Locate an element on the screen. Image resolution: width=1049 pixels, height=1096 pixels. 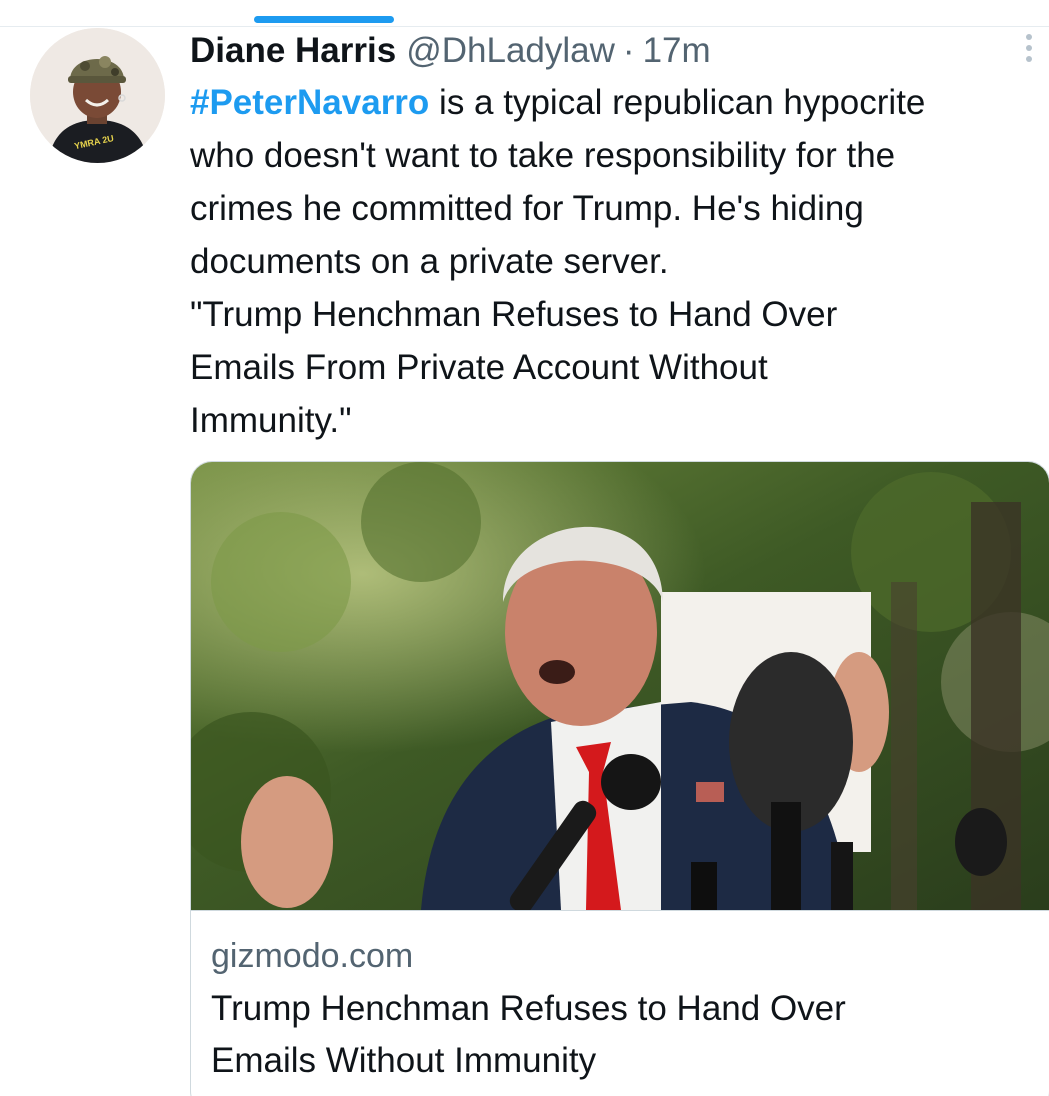
tweet-text-line: "Trump Henchman Refuses to Hand Over is located at coordinates (514, 314).